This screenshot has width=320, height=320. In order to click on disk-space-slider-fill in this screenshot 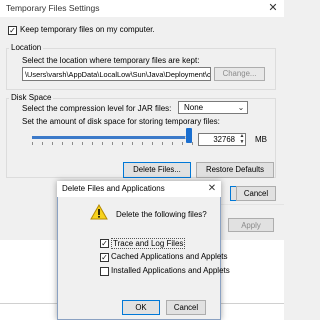, I will do `click(109, 137)`.